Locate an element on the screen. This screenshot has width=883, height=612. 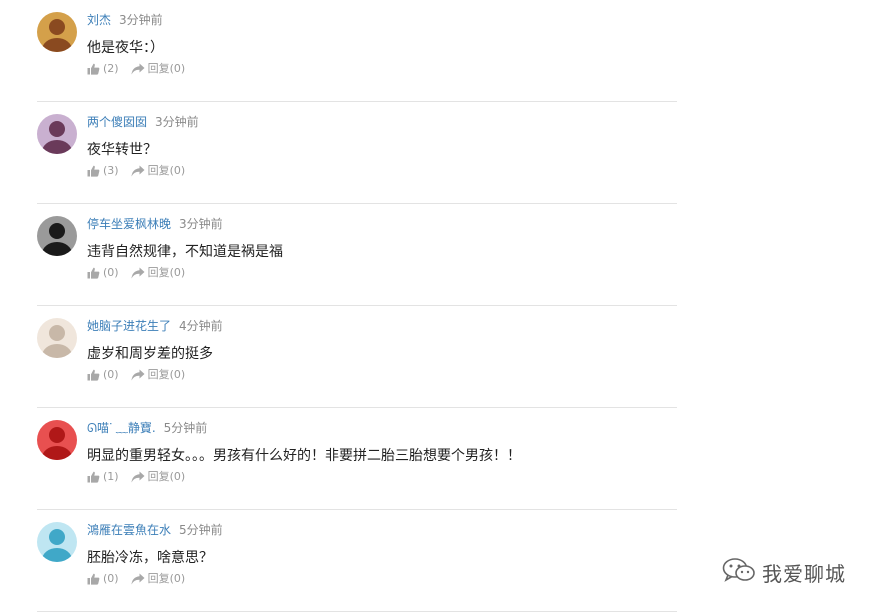
like-button: (3) is located at coordinates (103, 171).